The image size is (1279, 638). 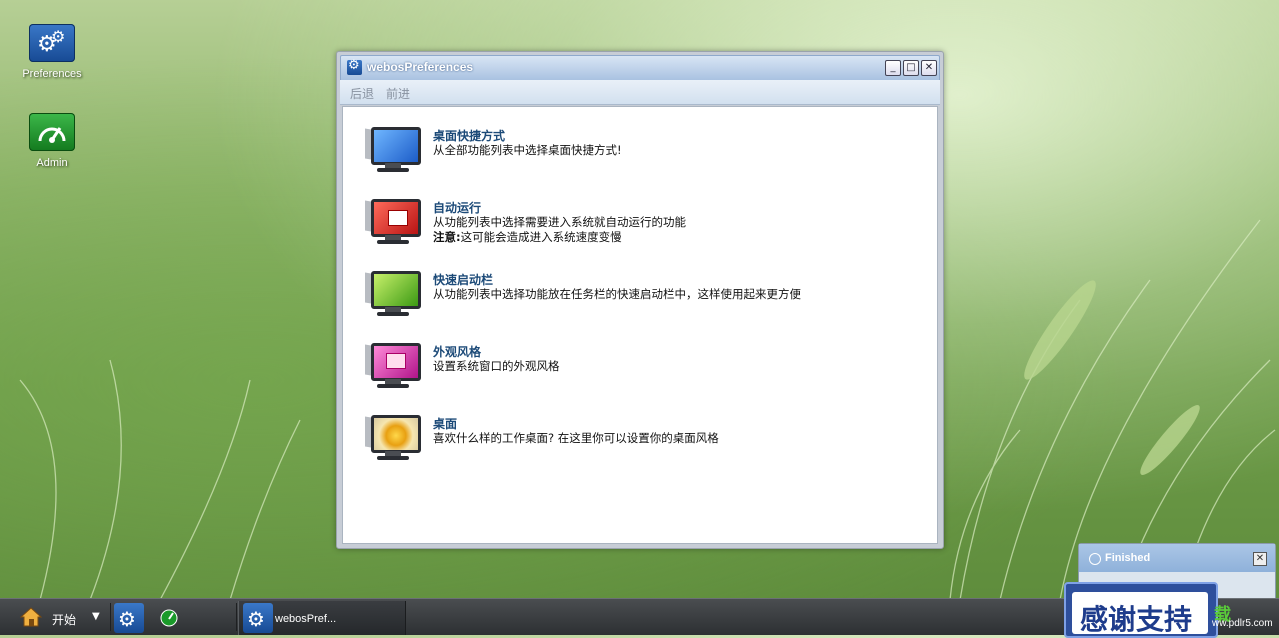 What do you see at coordinates (929, 68) in the screenshot?
I see `close-button: ✕` at bounding box center [929, 68].